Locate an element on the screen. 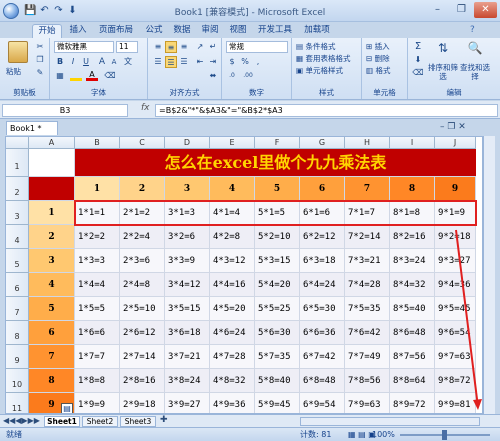 This screenshot has width=500, height=441. row-header: 1 is located at coordinates (17, 163).